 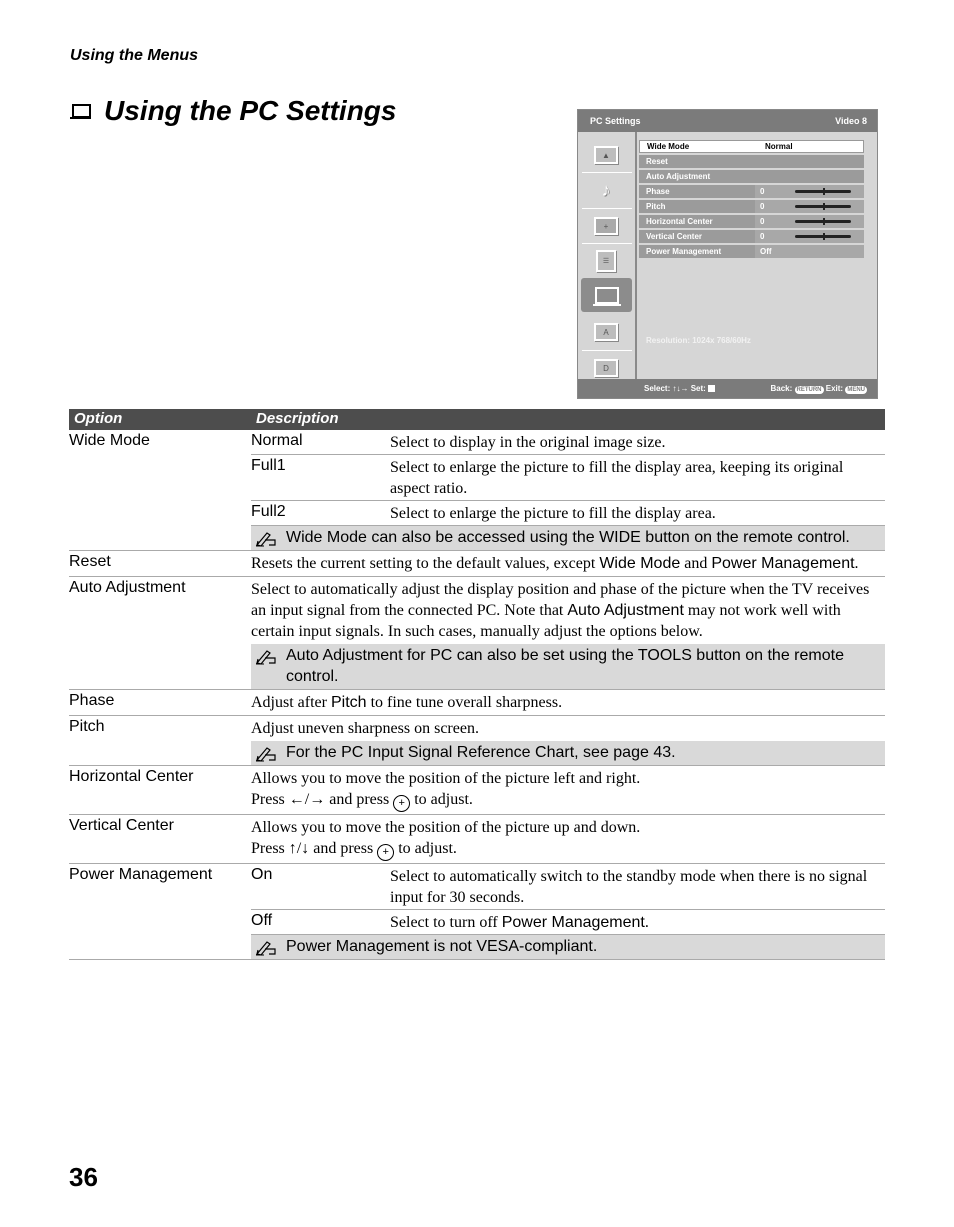 What do you see at coordinates (307, 799) in the screenshot?
I see `left-right-arrows-icon: ←/→` at bounding box center [307, 799].